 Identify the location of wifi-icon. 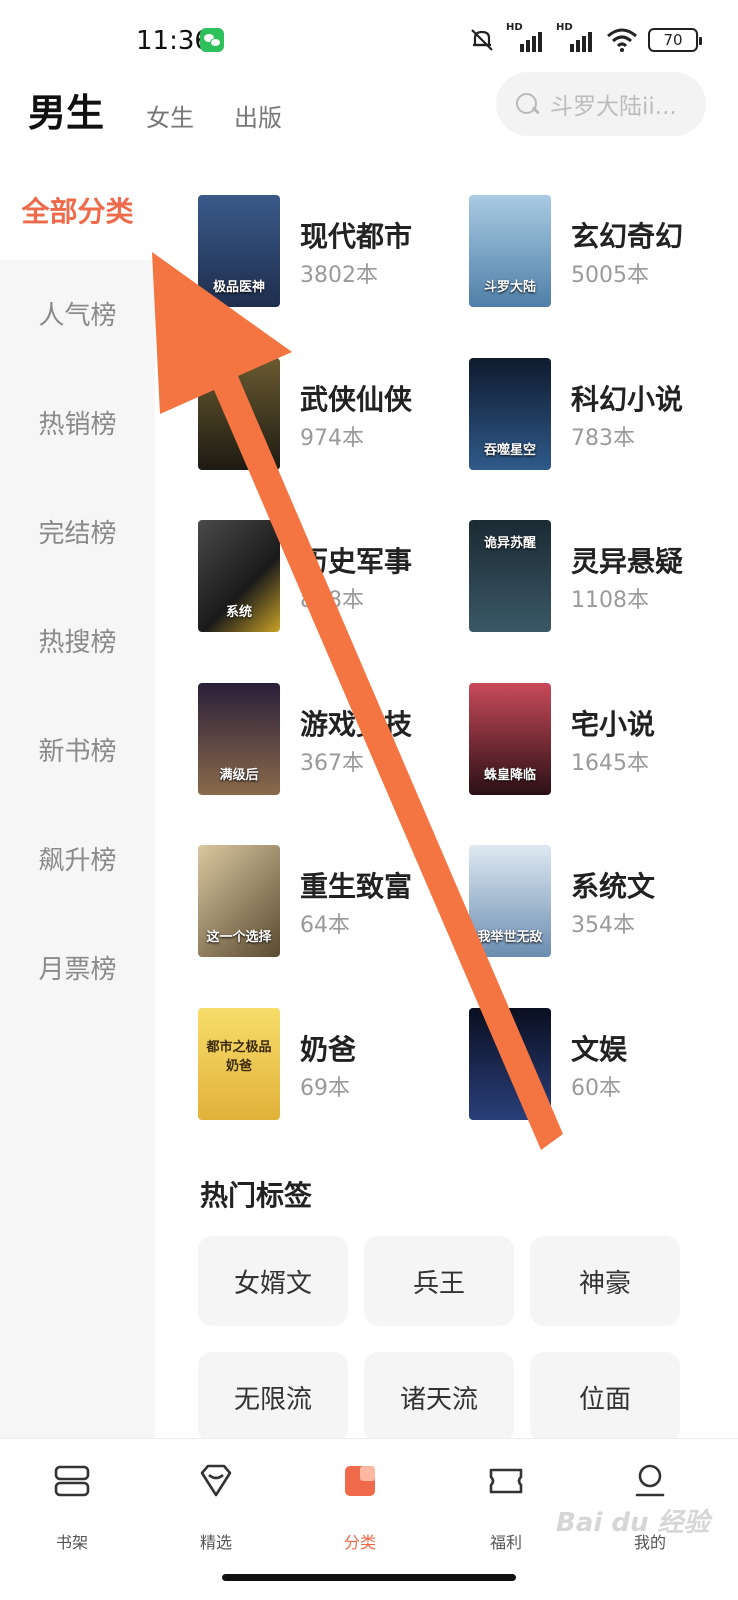
(622, 40).